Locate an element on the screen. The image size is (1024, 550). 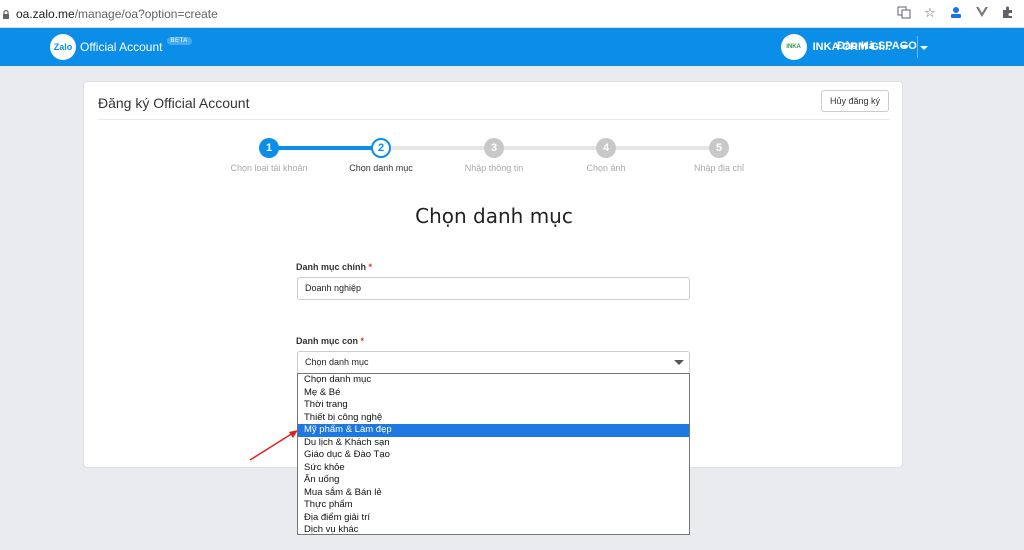
option-item: Giáo dục & Đào Tạo is located at coordinates (493, 455).